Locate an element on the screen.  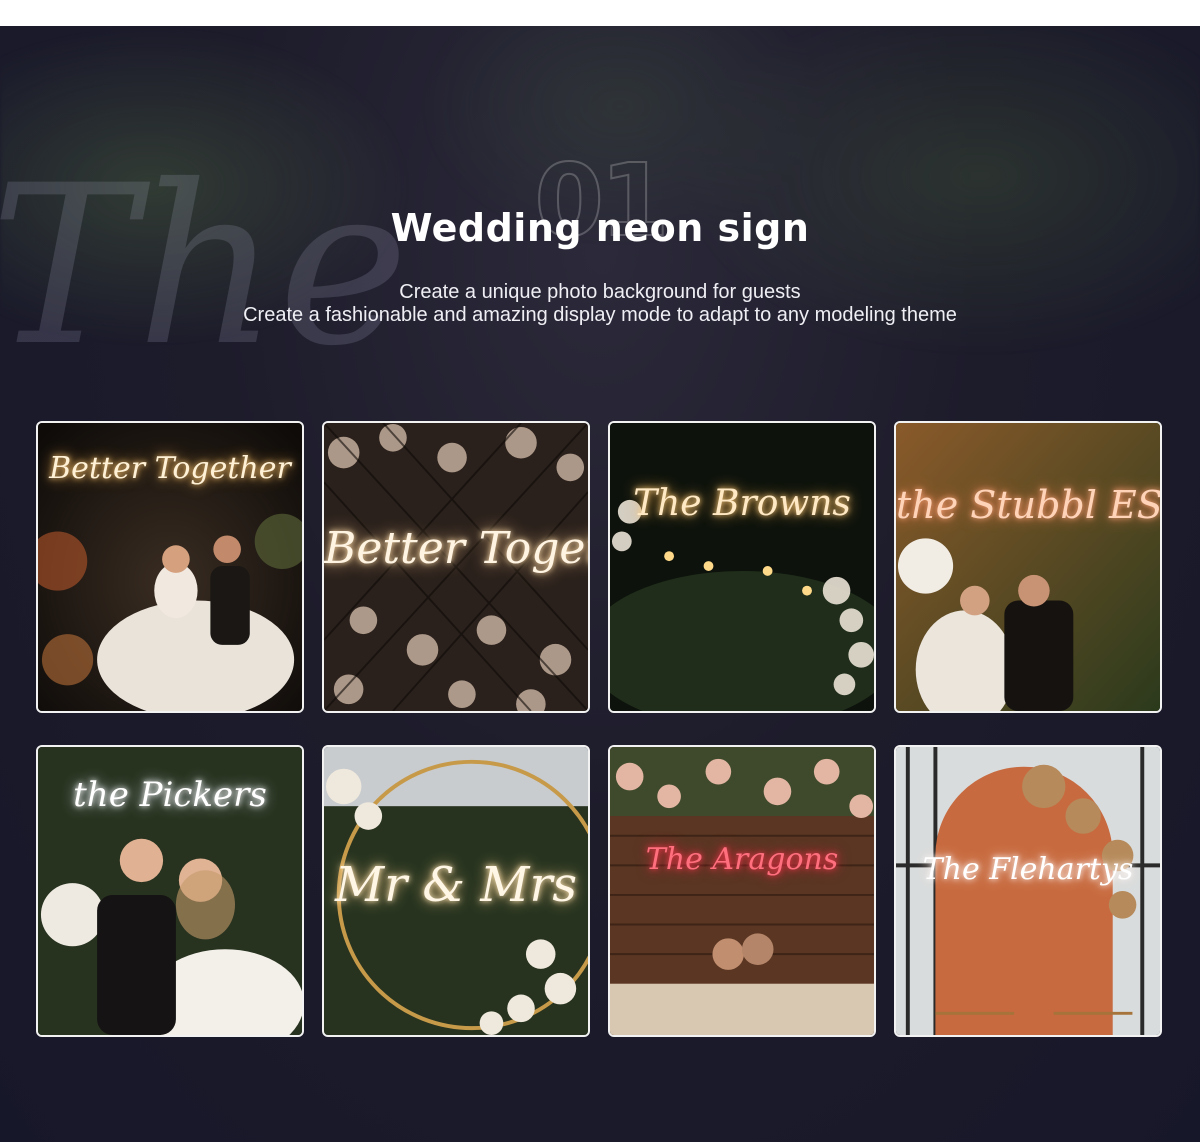
photo-wood-wall-garland is located at coordinates (742, 891).